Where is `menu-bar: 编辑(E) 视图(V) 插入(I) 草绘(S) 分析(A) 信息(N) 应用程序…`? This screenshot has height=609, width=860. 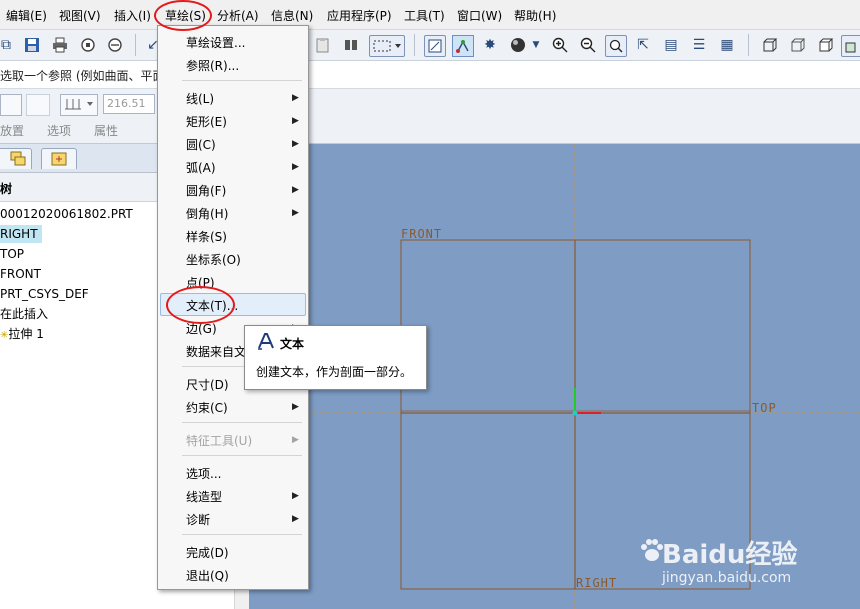 menu-bar: 编辑(E) 视图(V) 插入(I) 草绘(S) 分析(A) 信息(N) 应用程序… is located at coordinates (430, 15).